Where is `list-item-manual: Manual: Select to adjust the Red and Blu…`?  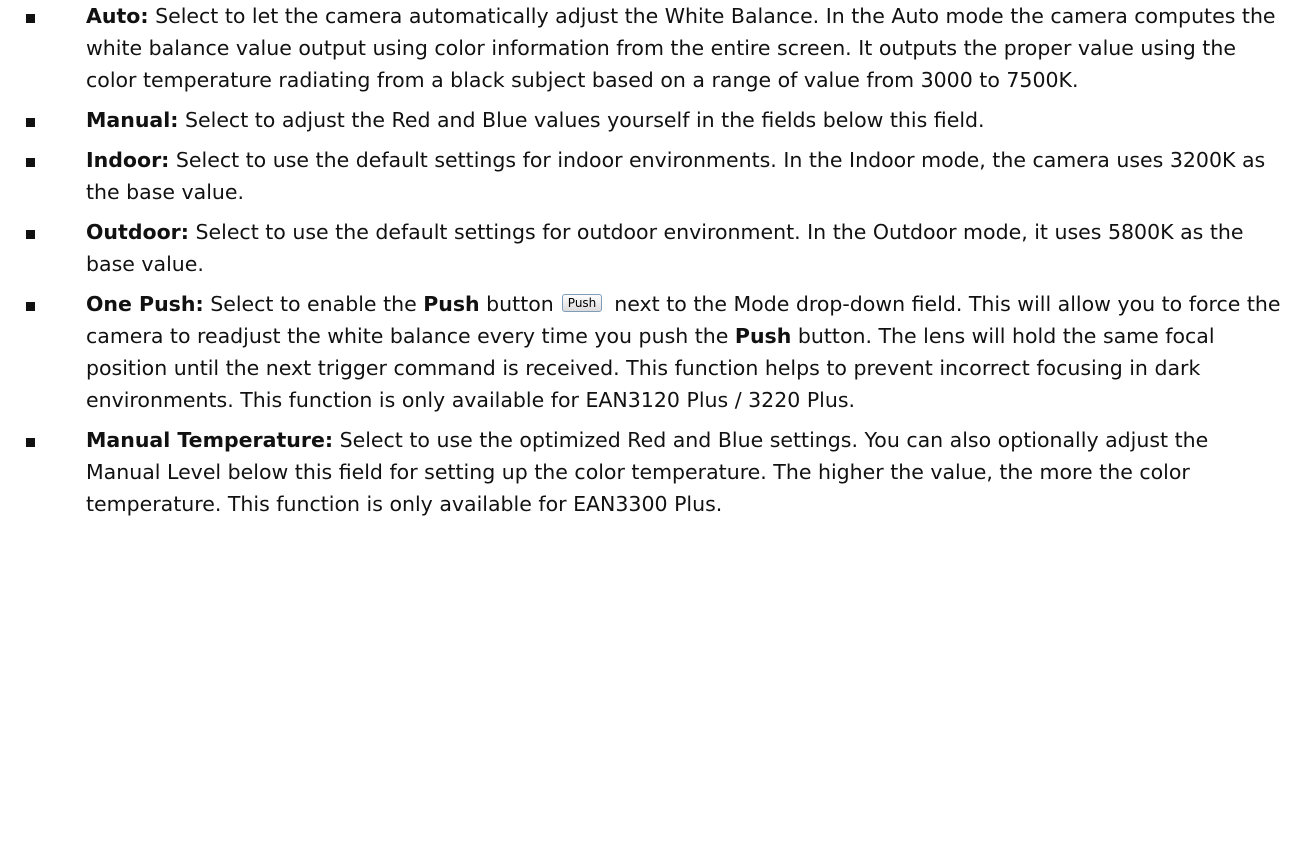 list-item-manual: Manual: Select to adjust the Red and Blu… is located at coordinates (652, 120).